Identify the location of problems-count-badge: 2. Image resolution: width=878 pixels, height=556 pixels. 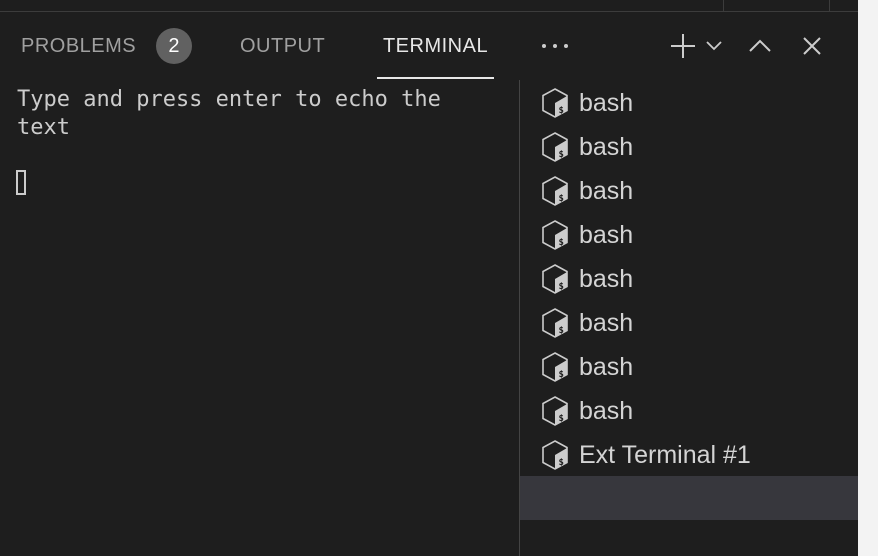
(174, 46).